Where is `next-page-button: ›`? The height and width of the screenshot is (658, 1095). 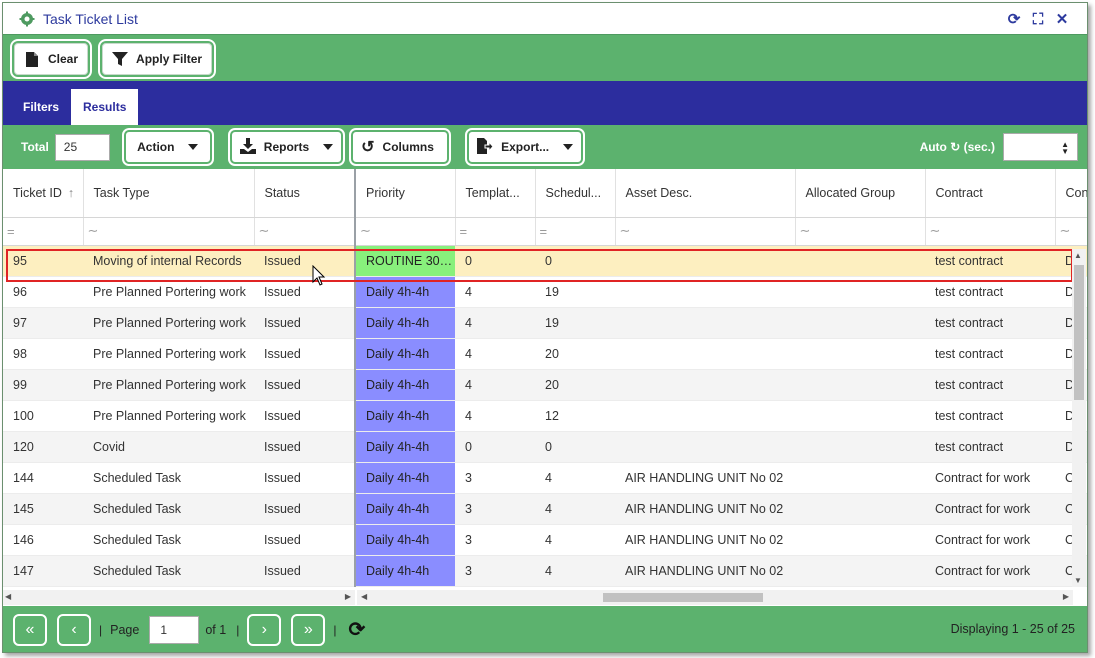 next-page-button: › is located at coordinates (264, 629).